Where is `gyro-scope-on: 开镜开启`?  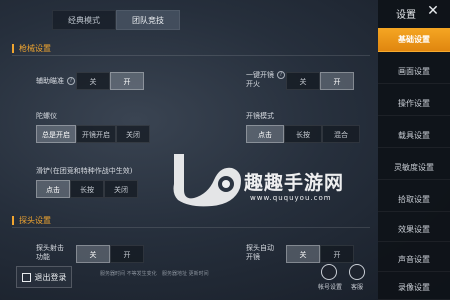
gyro-scope-on: 开镜开启 is located at coordinates (96, 134).